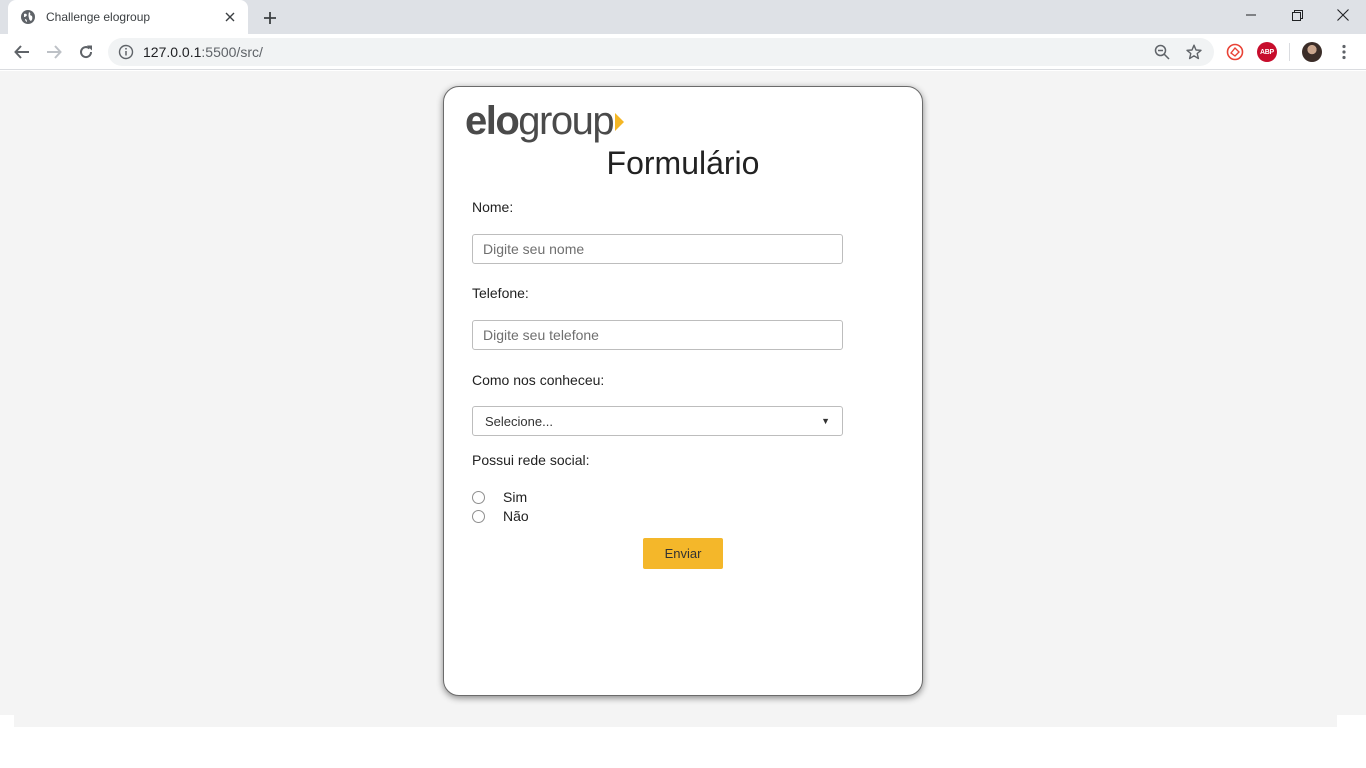  What do you see at coordinates (1194, 52) in the screenshot?
I see `bookmark-star-icon` at bounding box center [1194, 52].